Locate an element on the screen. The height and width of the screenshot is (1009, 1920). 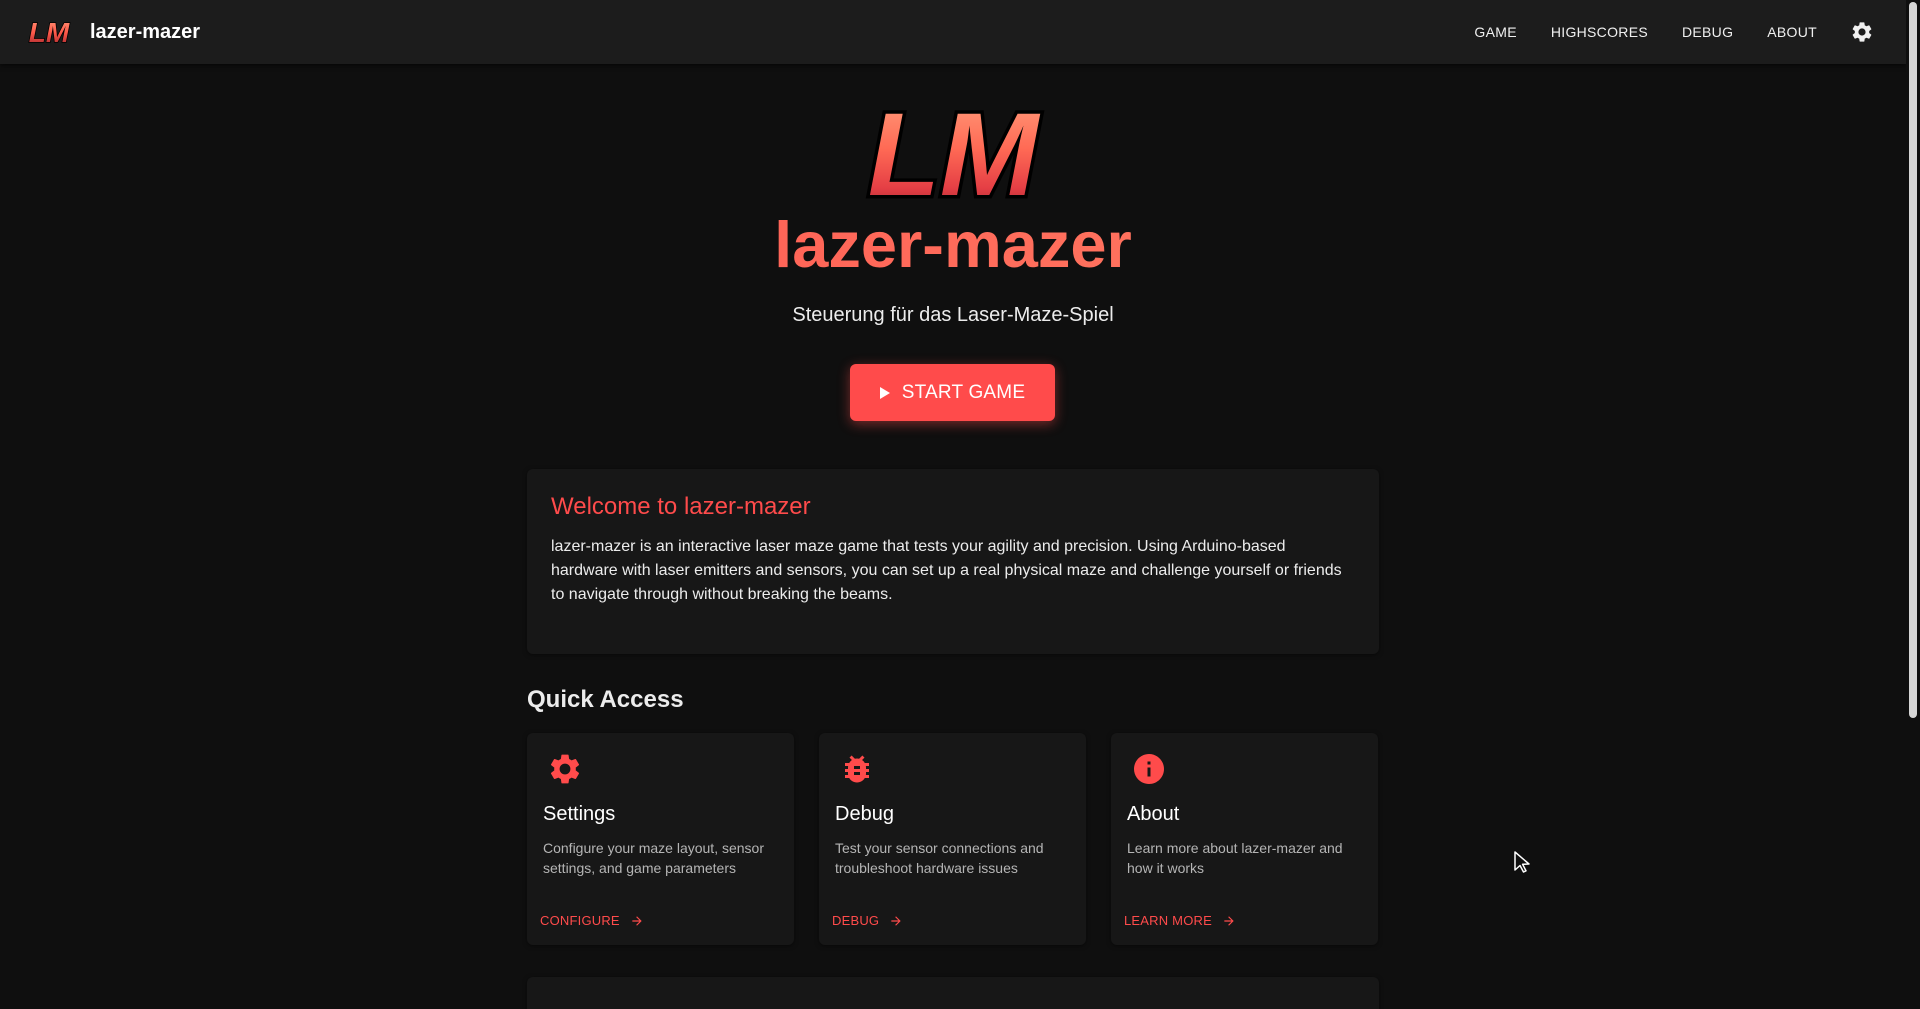
nav-about: ABOUT is located at coordinates (1792, 32).